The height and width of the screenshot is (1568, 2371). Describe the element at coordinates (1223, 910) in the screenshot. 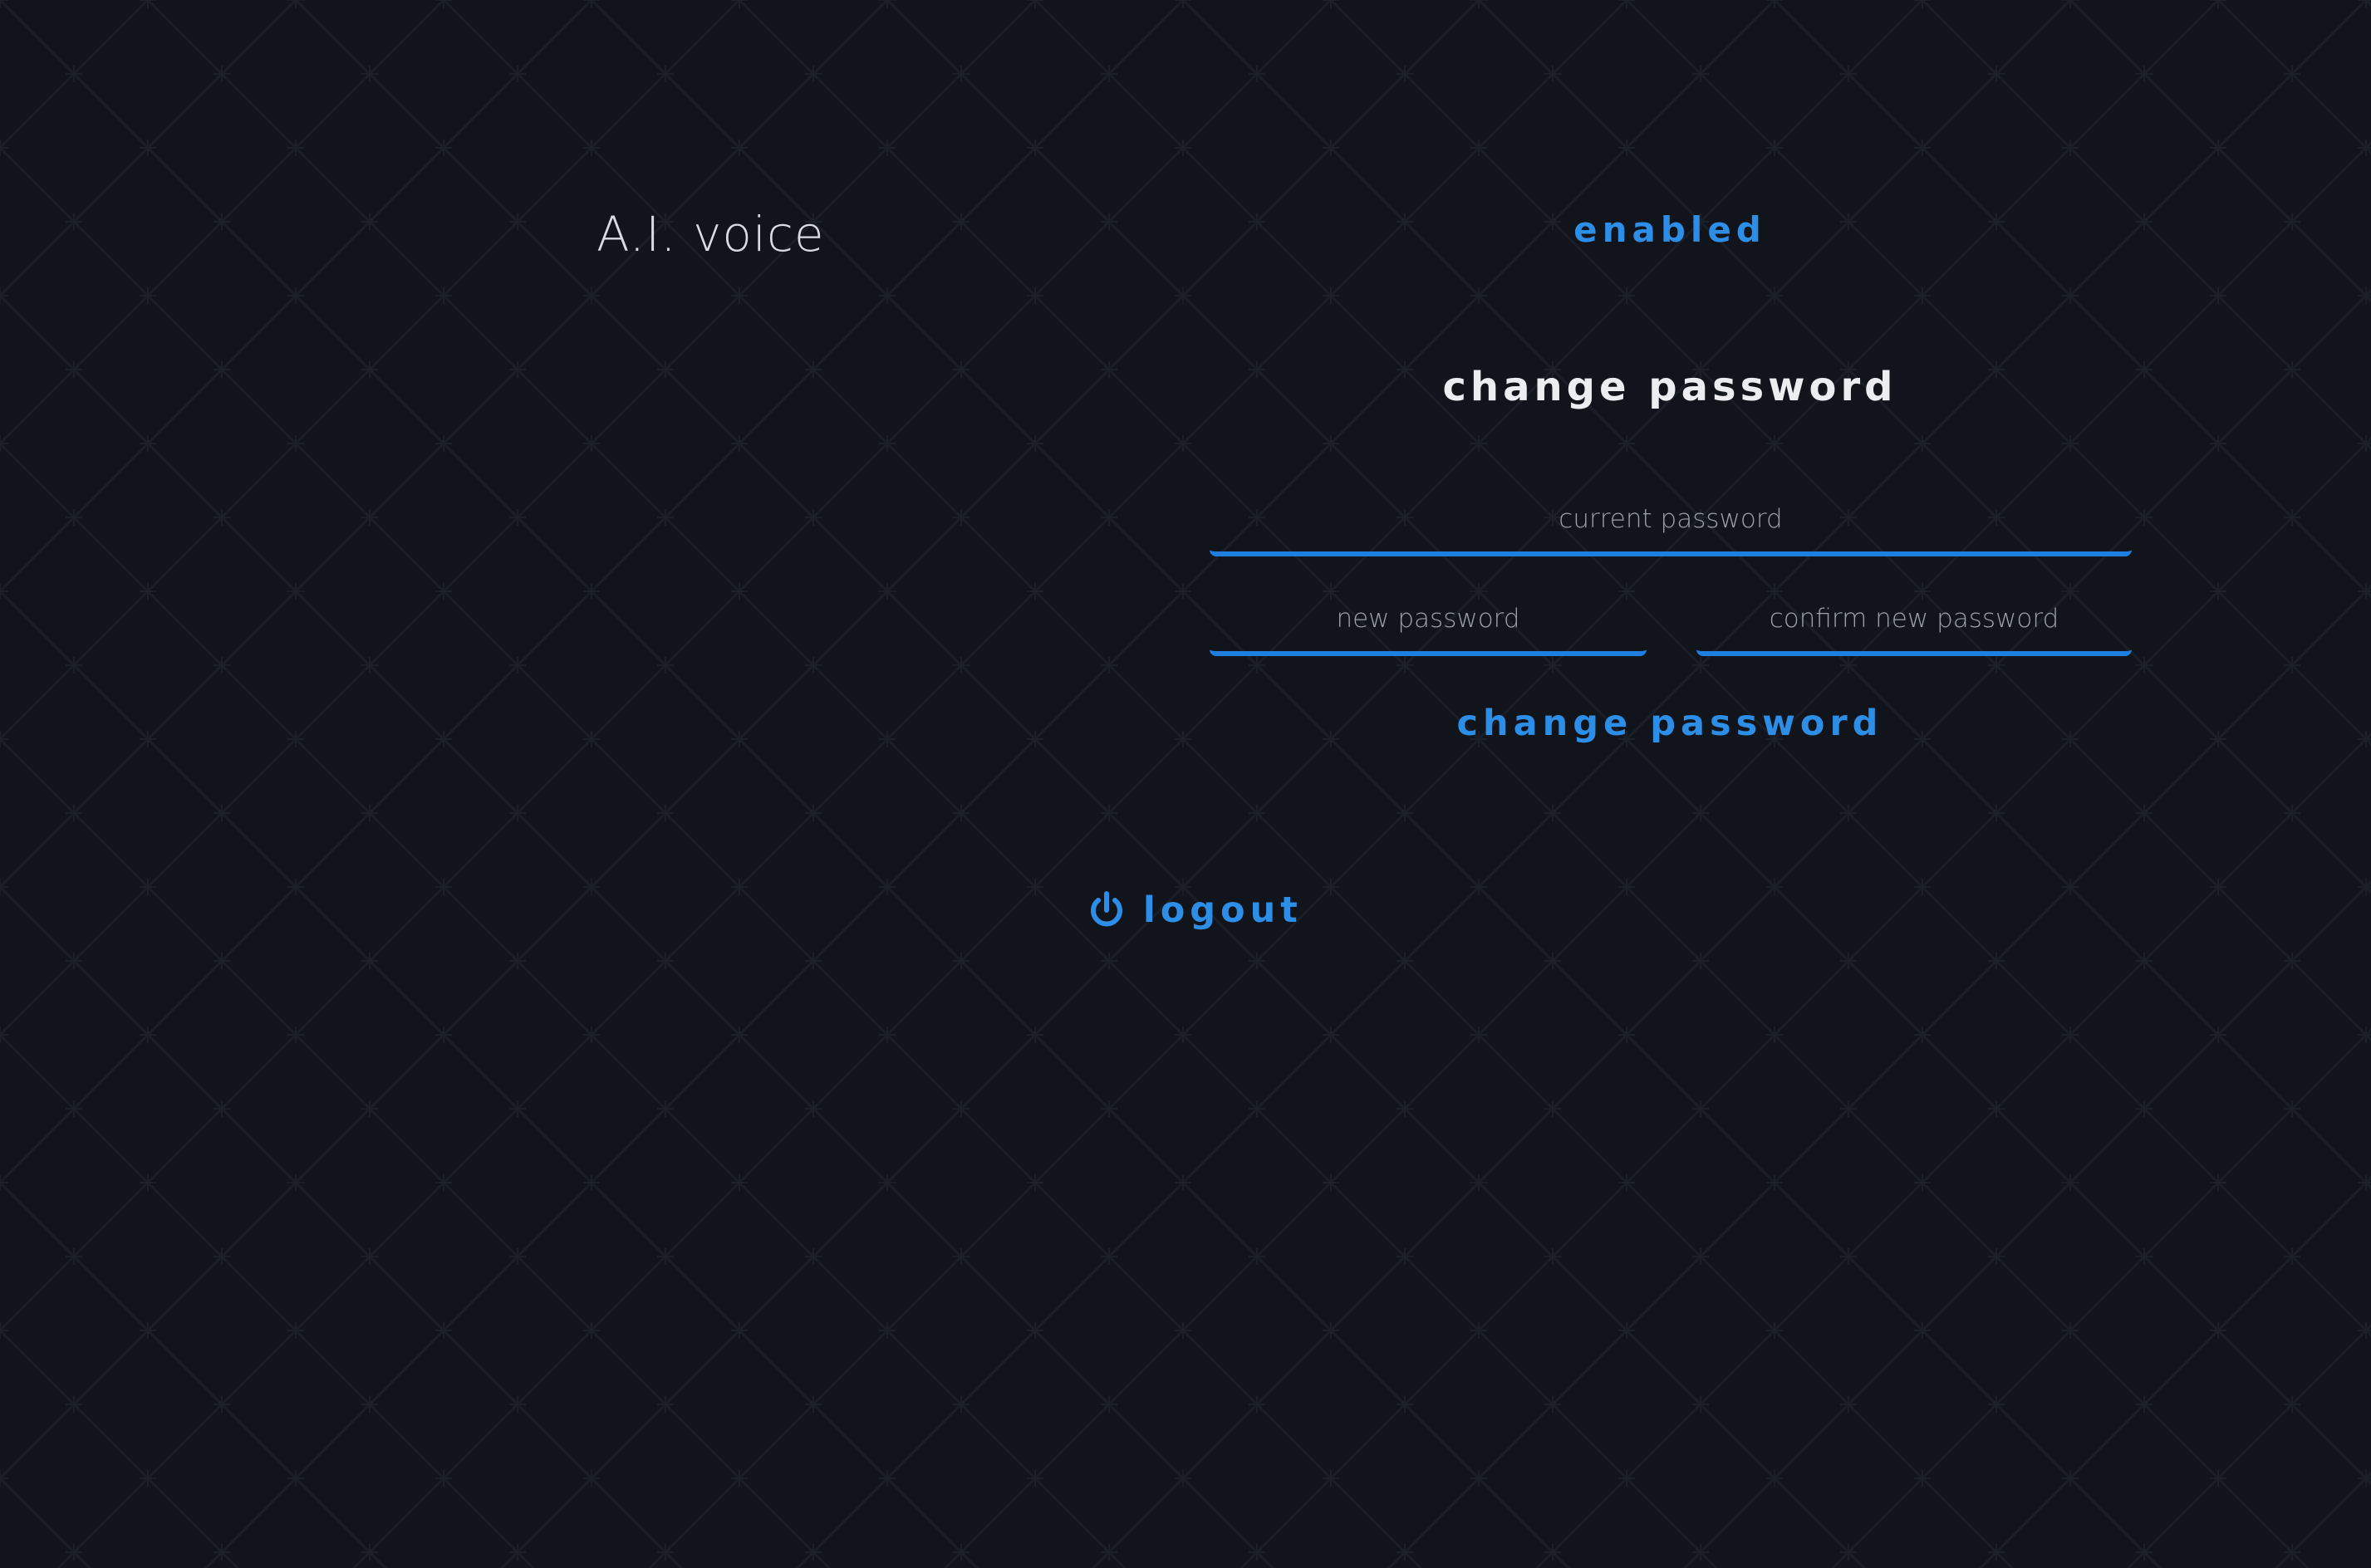

I see `logout-label: logout` at that location.